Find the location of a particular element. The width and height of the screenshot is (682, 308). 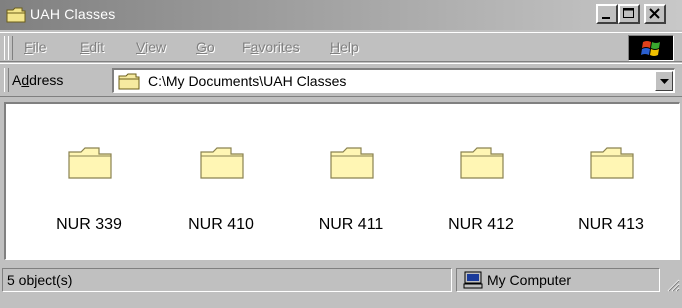

address-dropdown-button is located at coordinates (664, 81).